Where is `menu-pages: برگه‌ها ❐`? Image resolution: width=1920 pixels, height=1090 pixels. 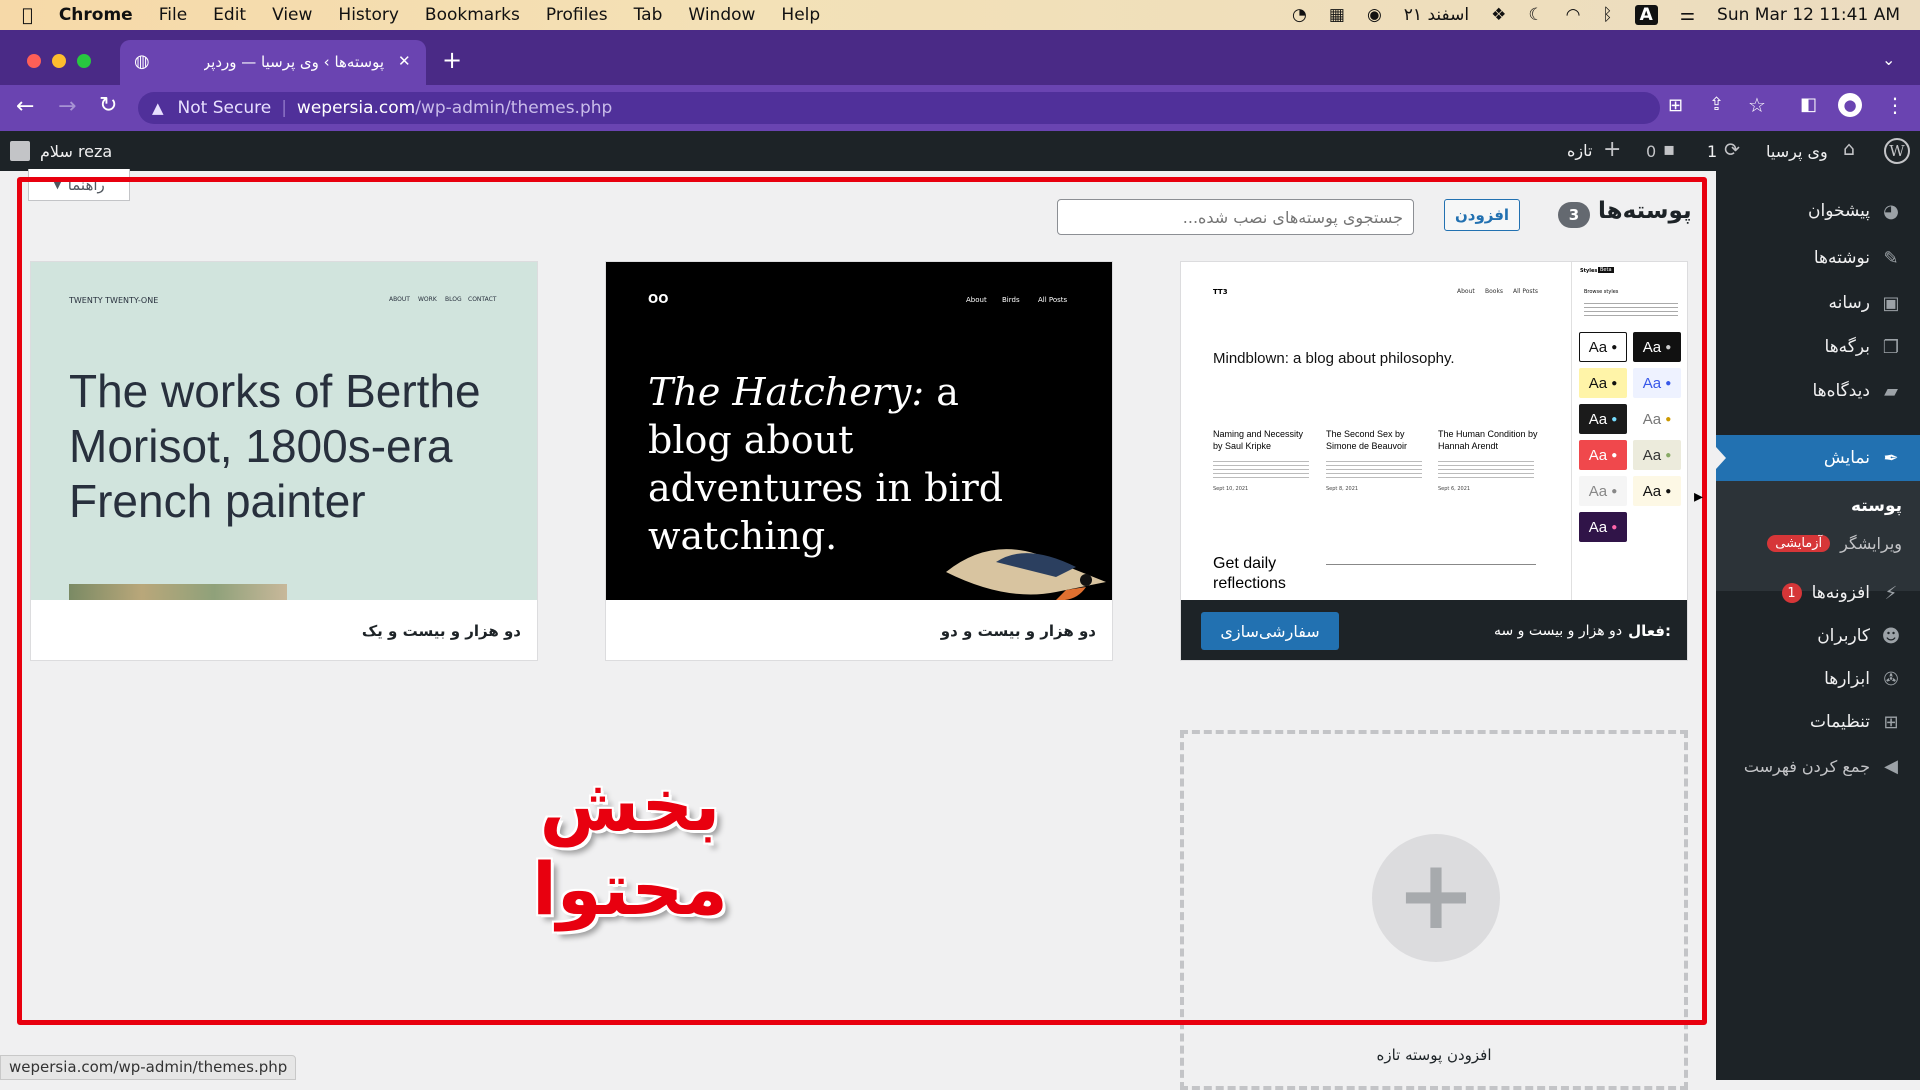 menu-pages: برگه‌ها ❐ is located at coordinates (1818, 347).